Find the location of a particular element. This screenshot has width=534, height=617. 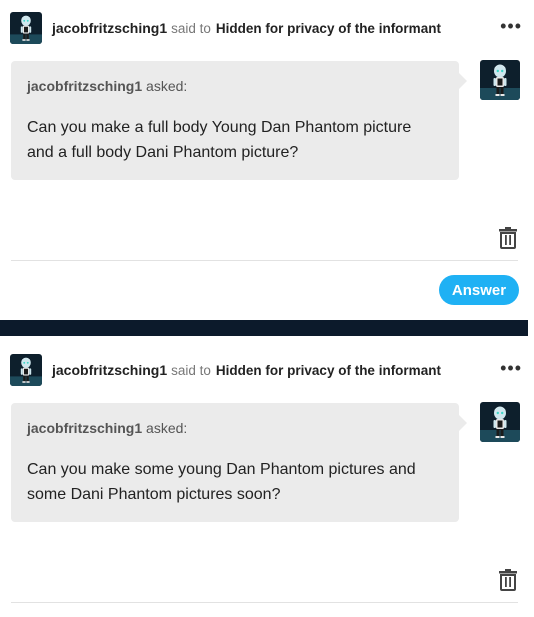

question-line: and a full body Dani Phantom picture? is located at coordinates (163, 152).